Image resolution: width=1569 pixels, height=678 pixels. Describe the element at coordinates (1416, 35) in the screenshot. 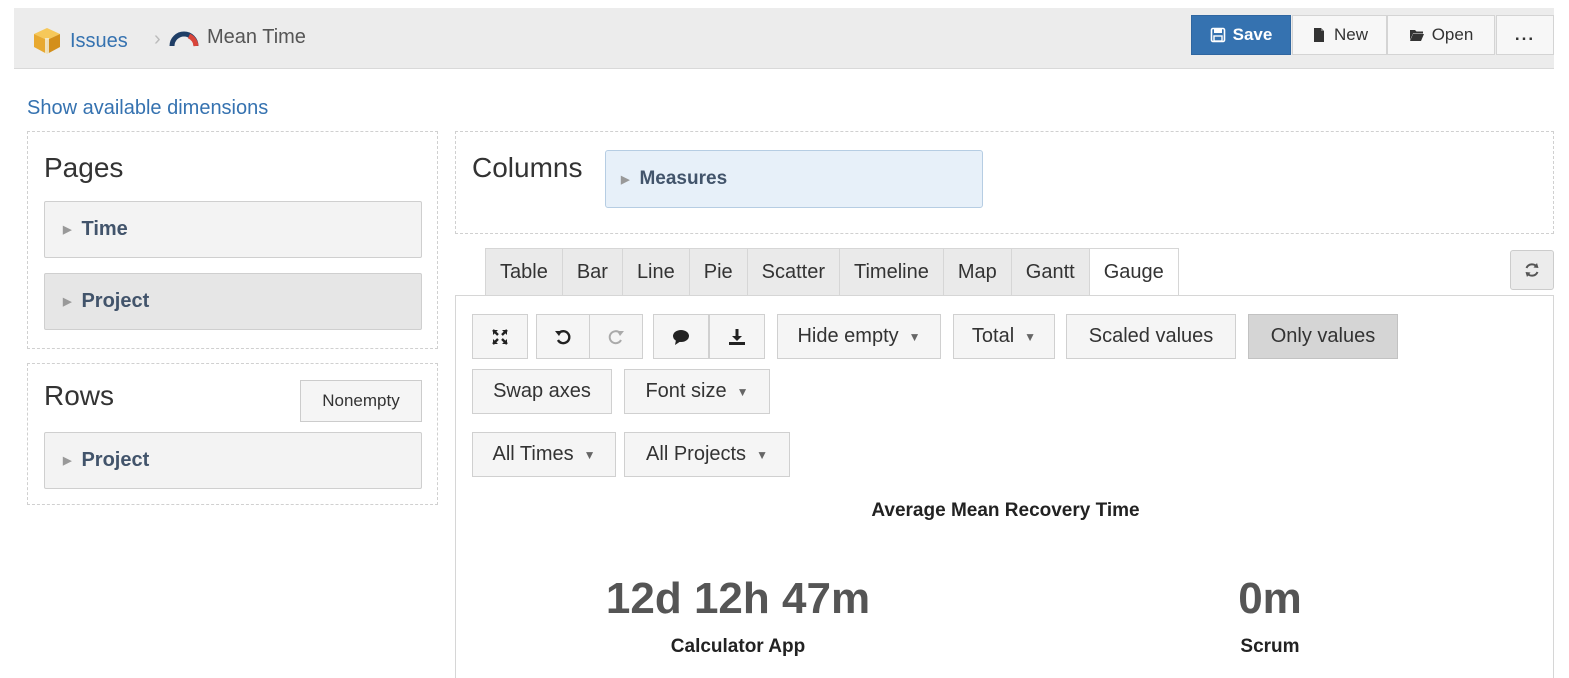

I see `folder-open-icon` at that location.